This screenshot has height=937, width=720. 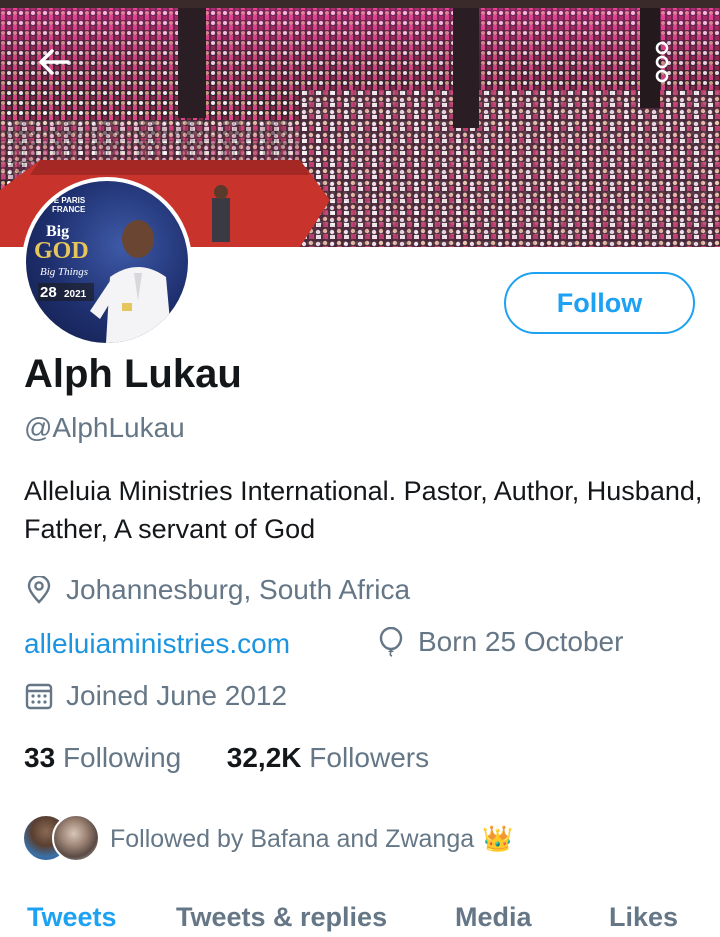 I want to click on arrow-left-icon, so click(x=54, y=62).